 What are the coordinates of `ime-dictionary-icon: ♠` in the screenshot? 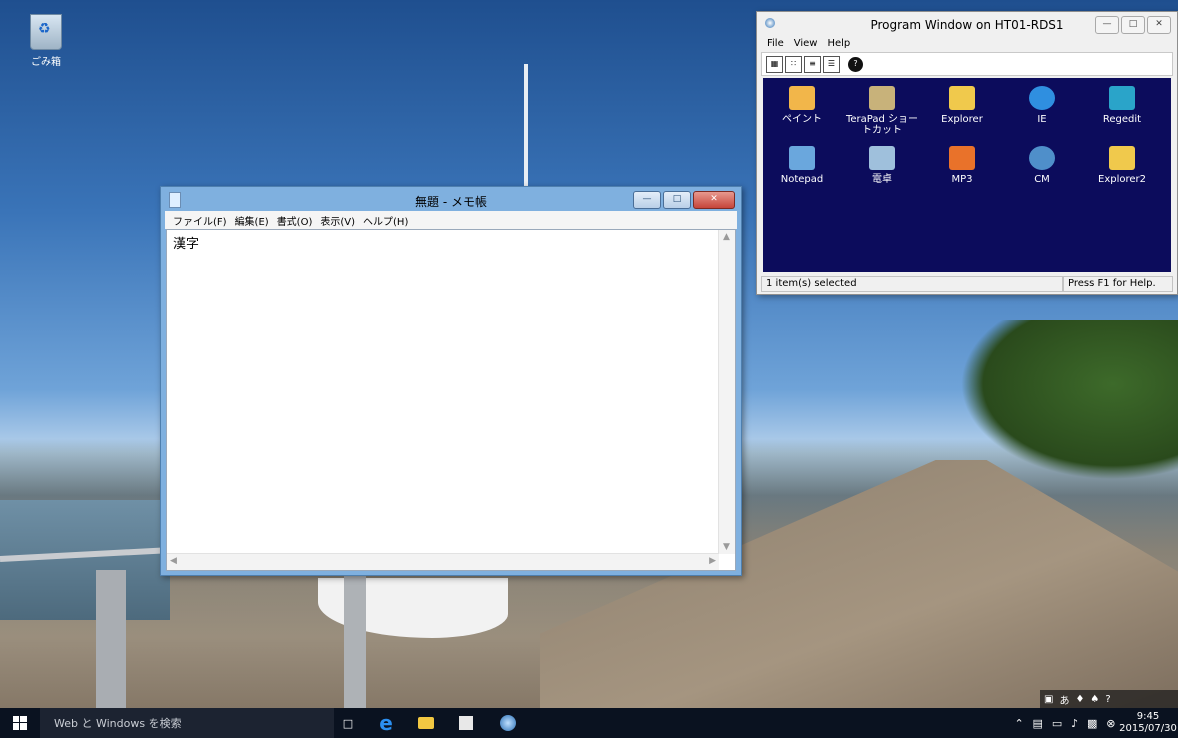 It's located at (1094, 699).